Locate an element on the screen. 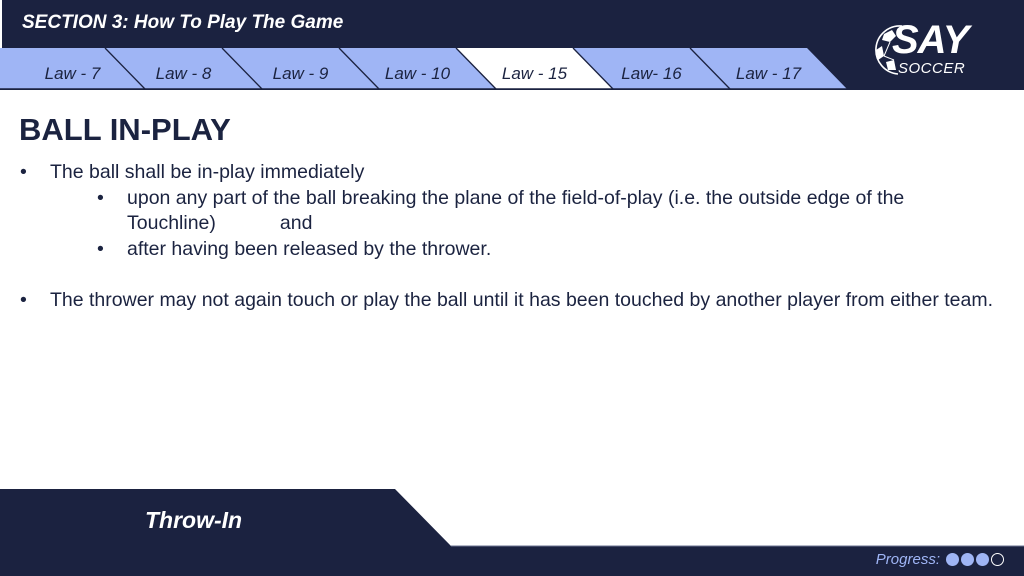 The image size is (1024, 576). tab-label: Law - 10 is located at coordinates (418, 73).